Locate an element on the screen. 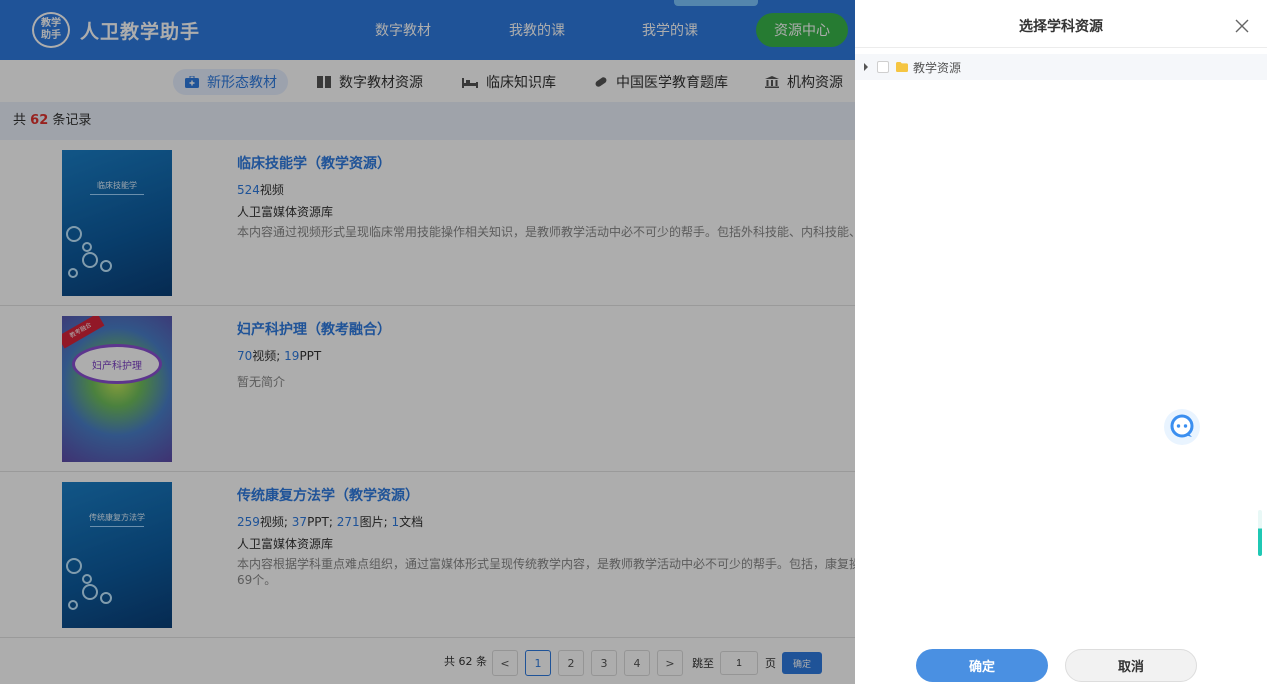 This screenshot has height=684, width=1267. tree-node-label: 教学资源 is located at coordinates (937, 67).